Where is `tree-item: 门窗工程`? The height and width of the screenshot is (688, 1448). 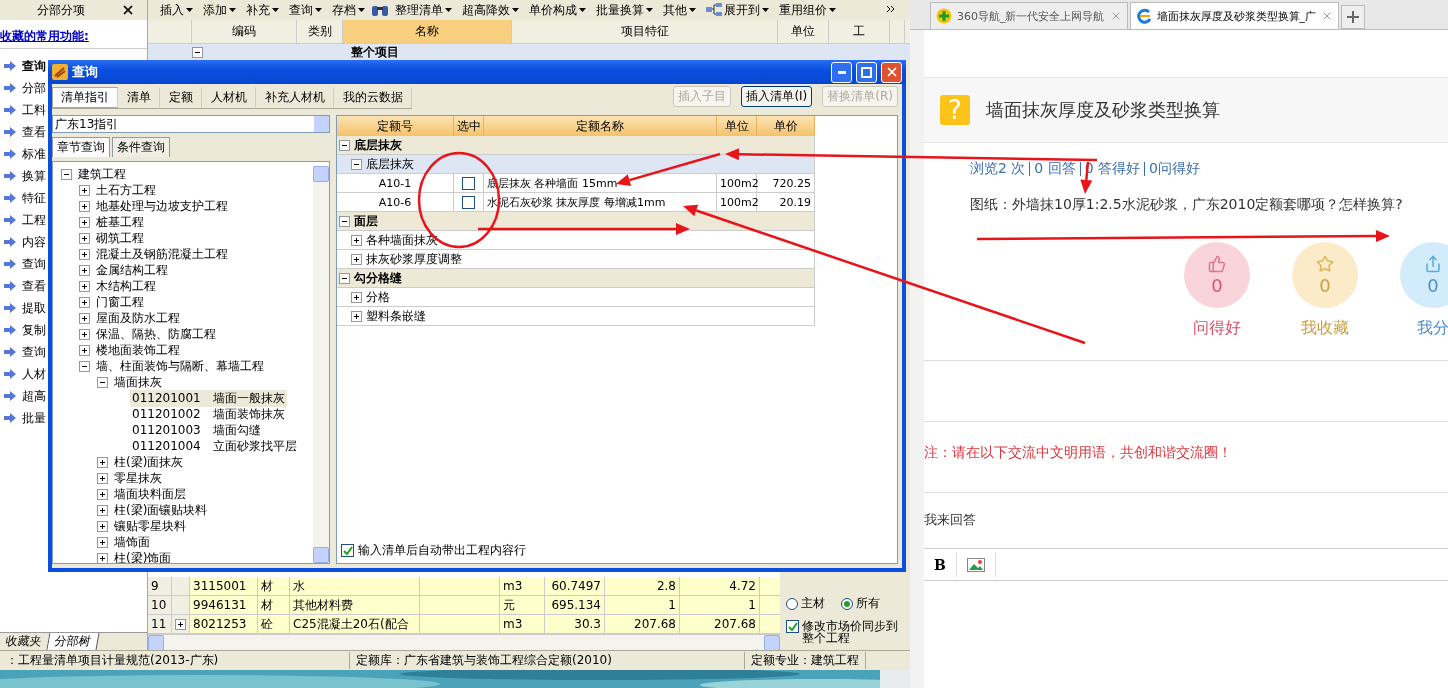
tree-item: 门窗工程 is located at coordinates (120, 302).